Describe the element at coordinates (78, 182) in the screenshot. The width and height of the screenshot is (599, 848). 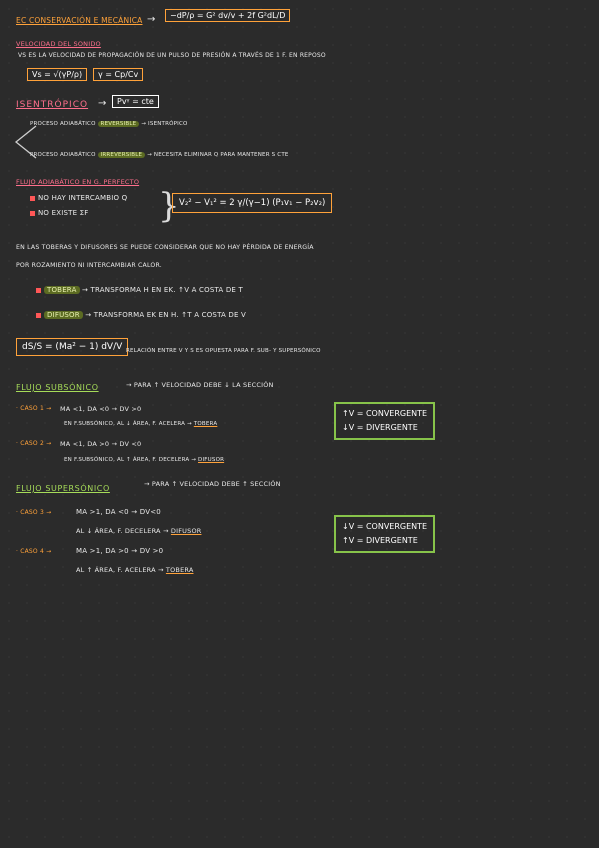
I see `flujo-adiabatico-heading: FLUJO ADIABÁTICO EN G. PERFECTO` at that location.